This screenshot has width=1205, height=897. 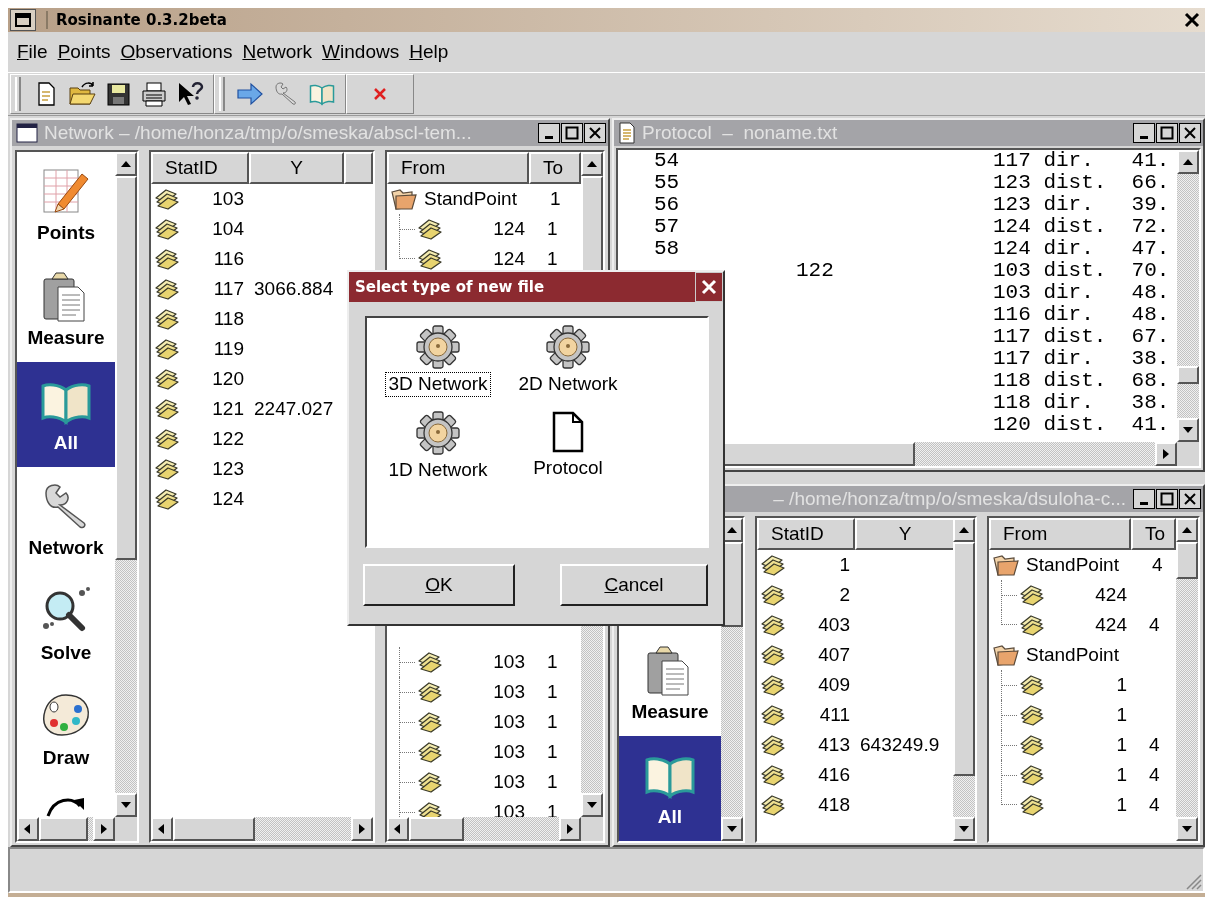 I want to click on protocol-text: 124 dist. 72., so click(x=1081, y=227).